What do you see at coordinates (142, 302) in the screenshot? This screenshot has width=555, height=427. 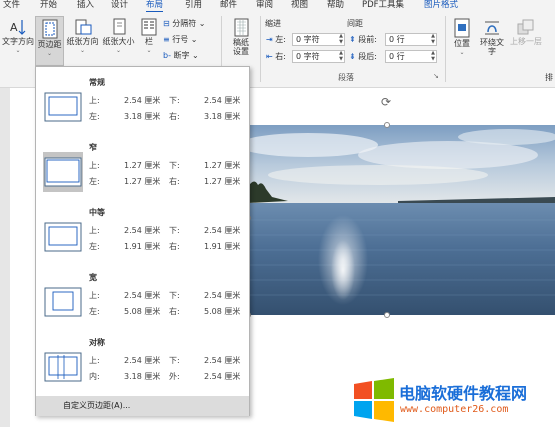 I see `margin-option: 宽上: 2.54 厘米 下: 2.54 厘米 左: 5.08 厘米 右: 5.08 厘米` at bounding box center [142, 302].